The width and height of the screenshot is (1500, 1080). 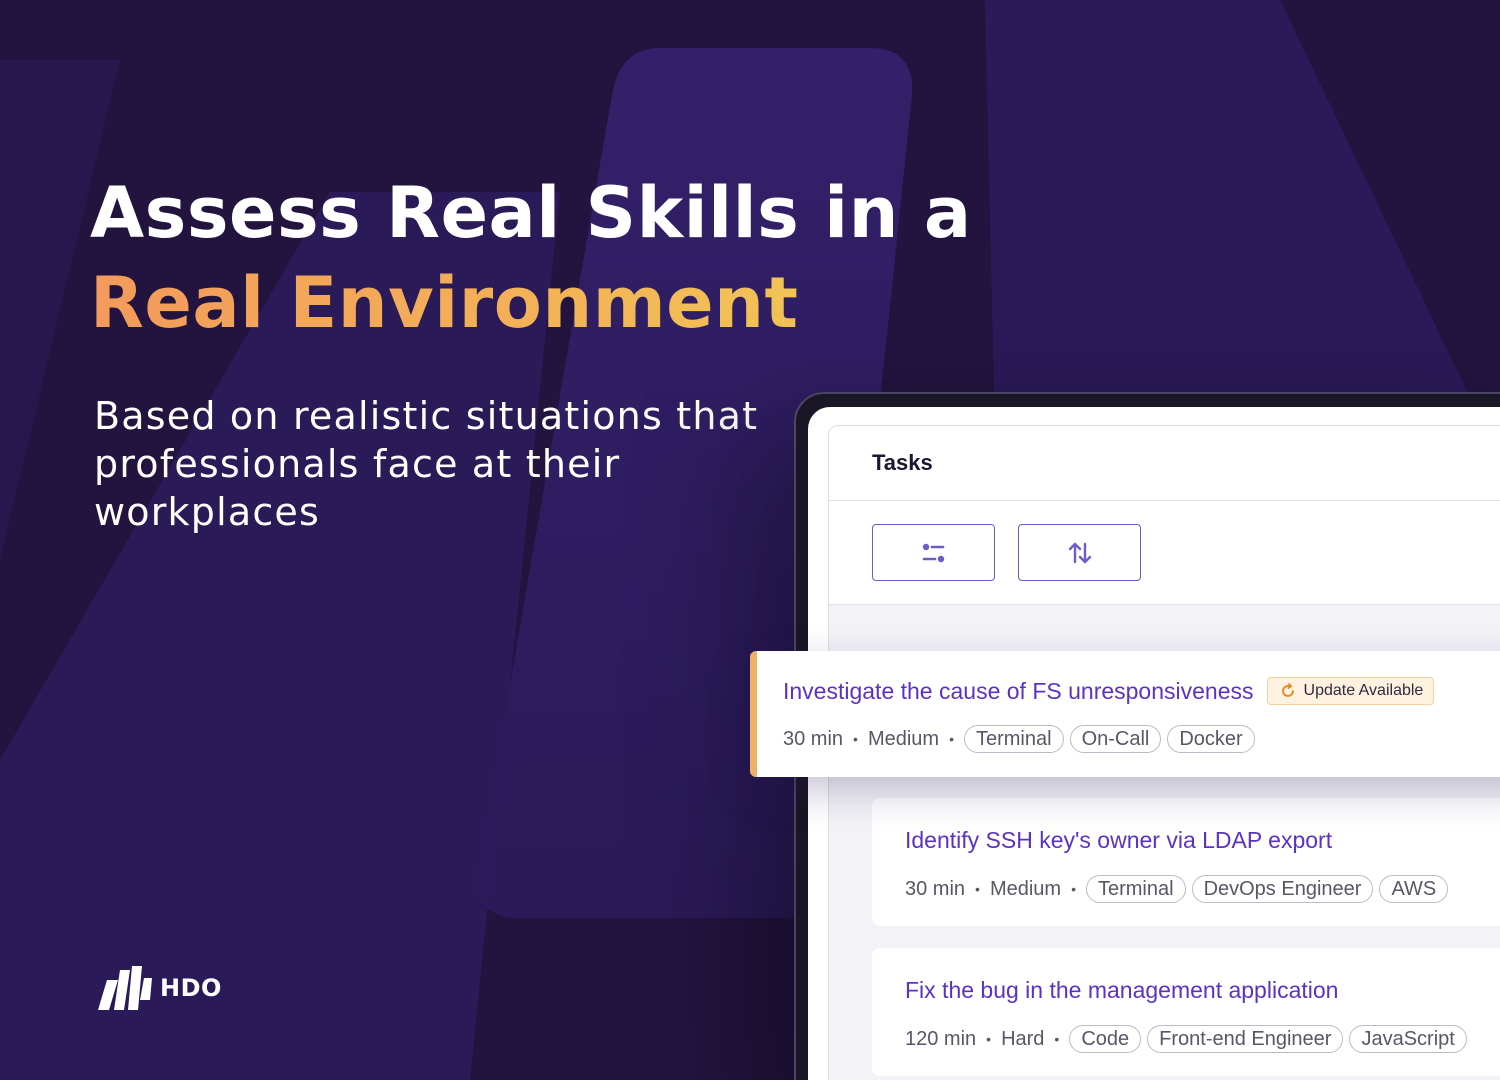 I want to click on filter-button, so click(x=933, y=552).